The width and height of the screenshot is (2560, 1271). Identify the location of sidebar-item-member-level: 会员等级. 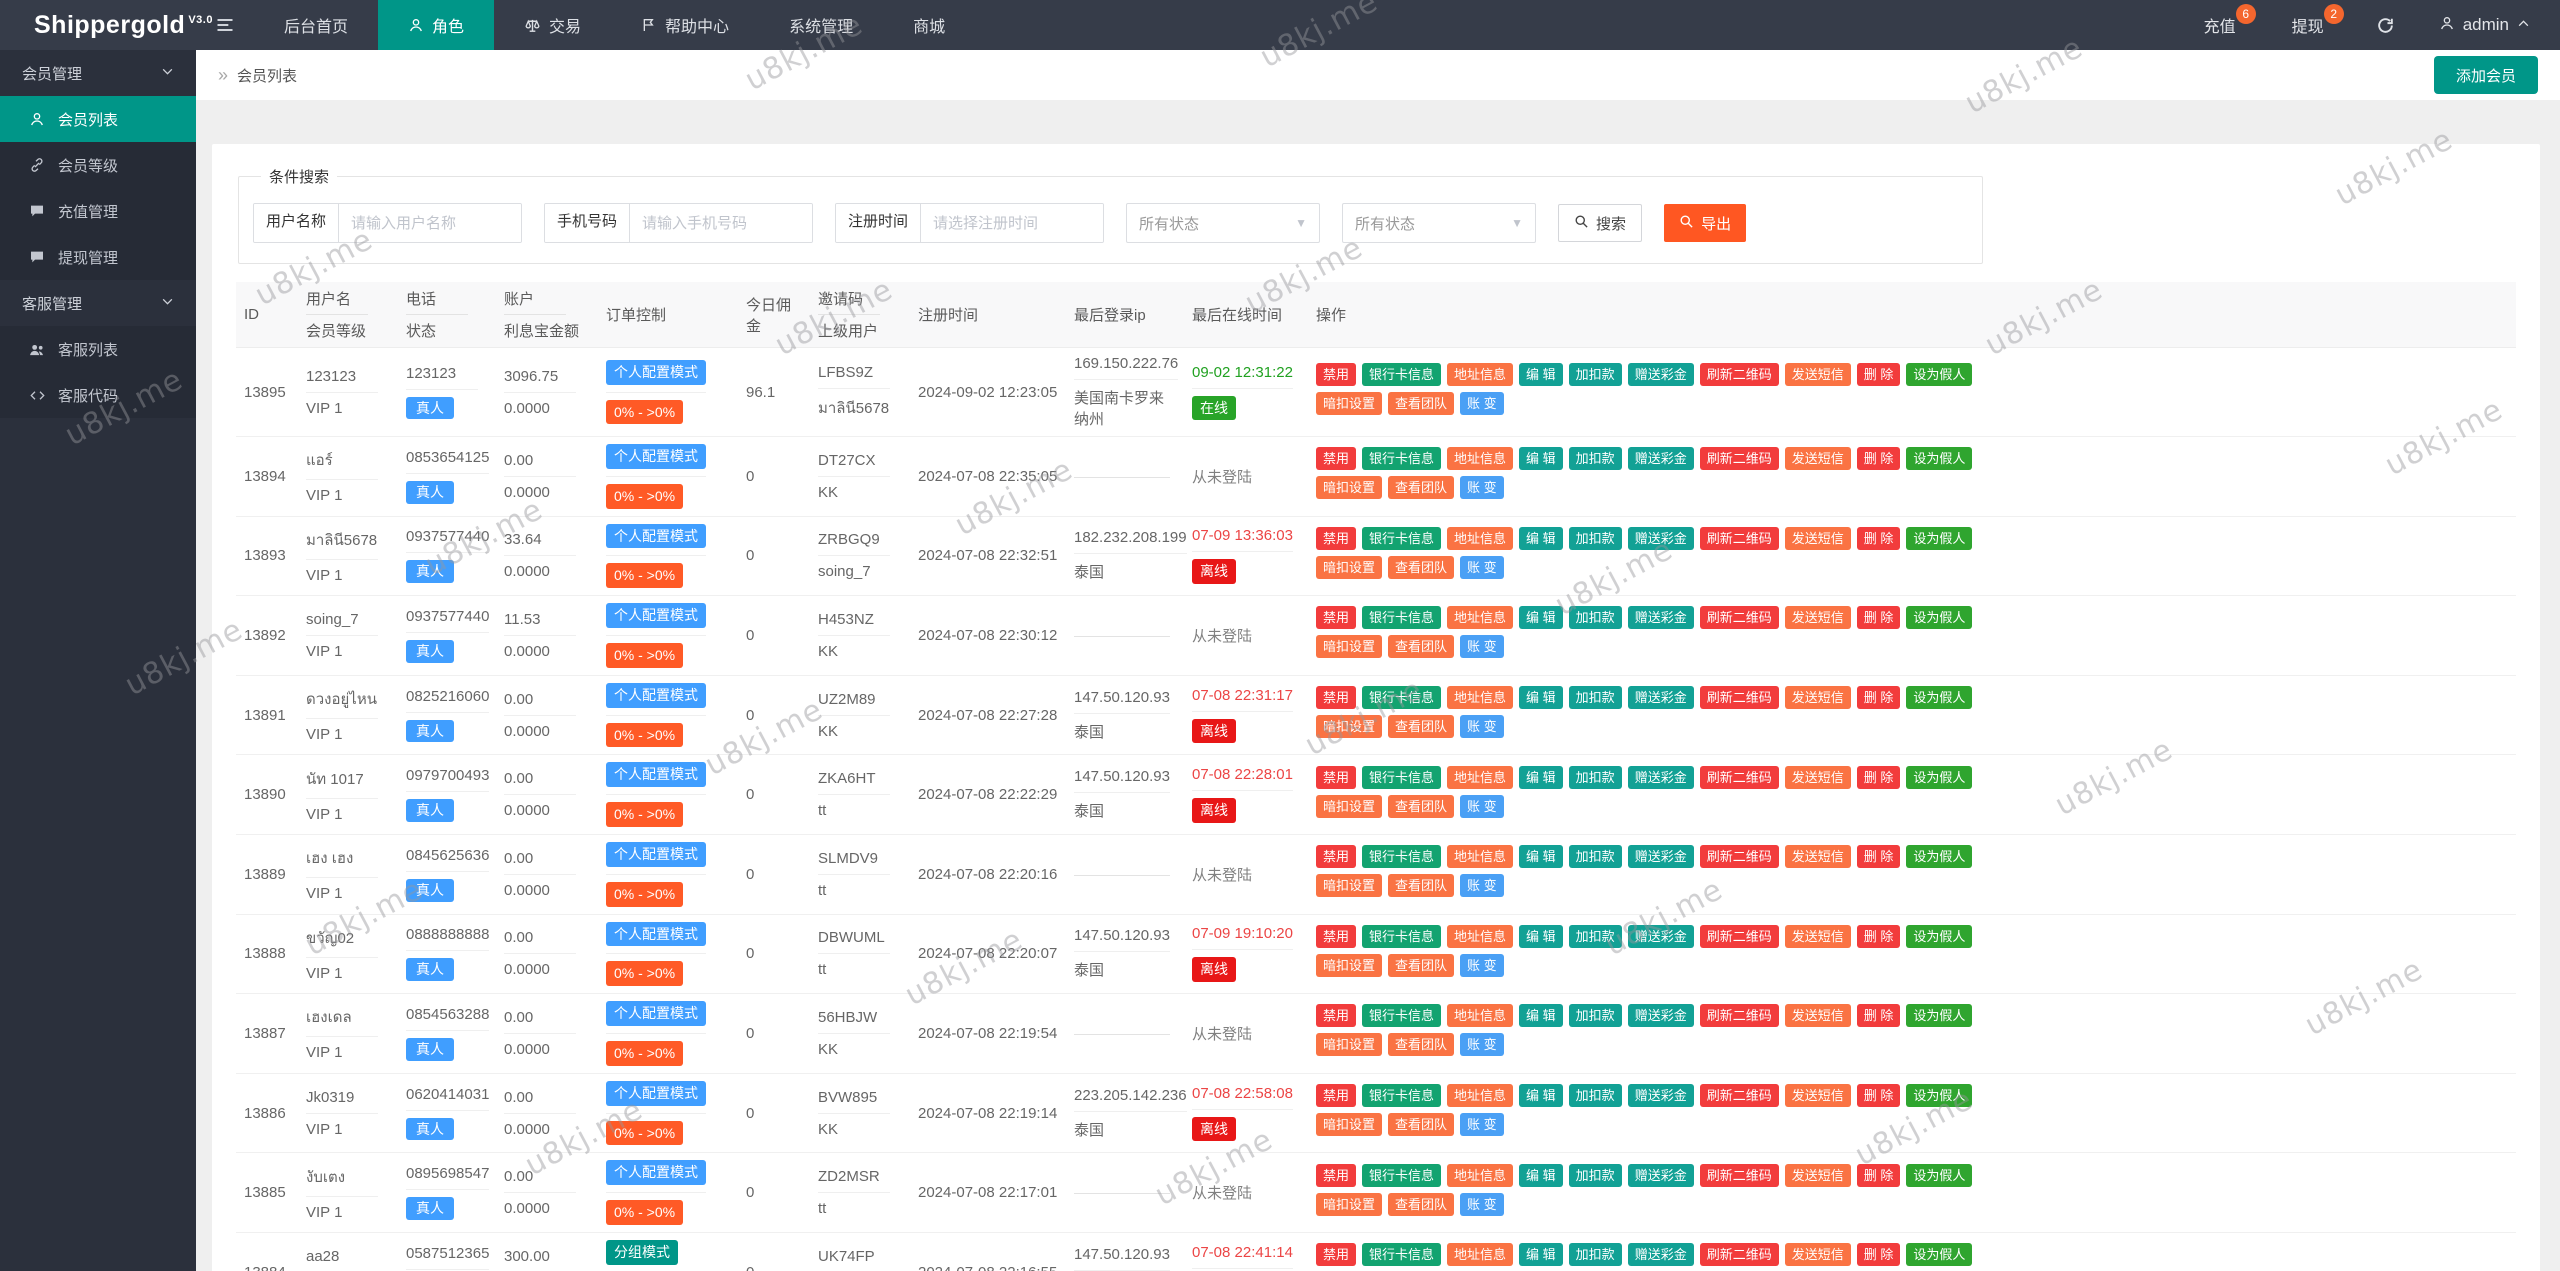
(98, 165).